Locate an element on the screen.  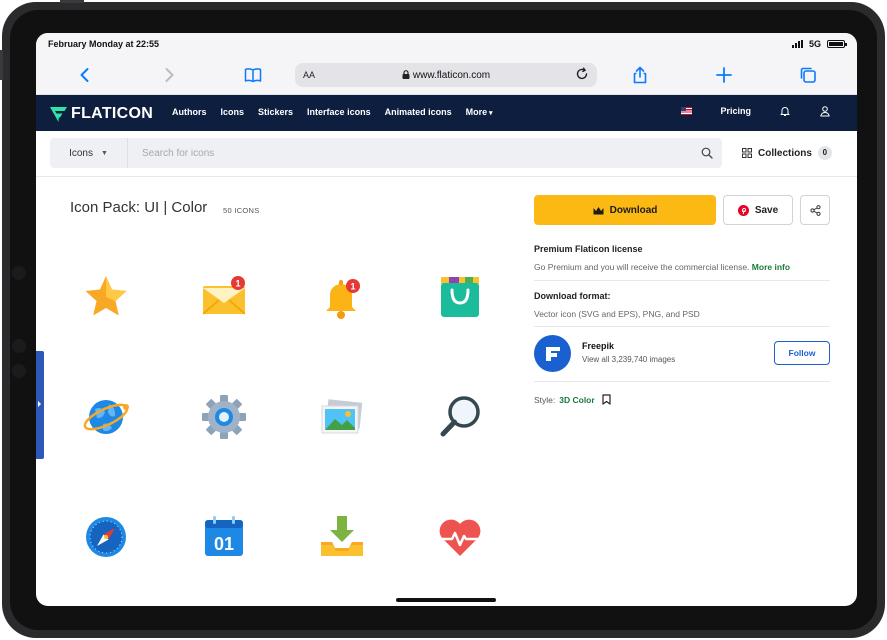
star-icon is located at coordinates (106, 297).